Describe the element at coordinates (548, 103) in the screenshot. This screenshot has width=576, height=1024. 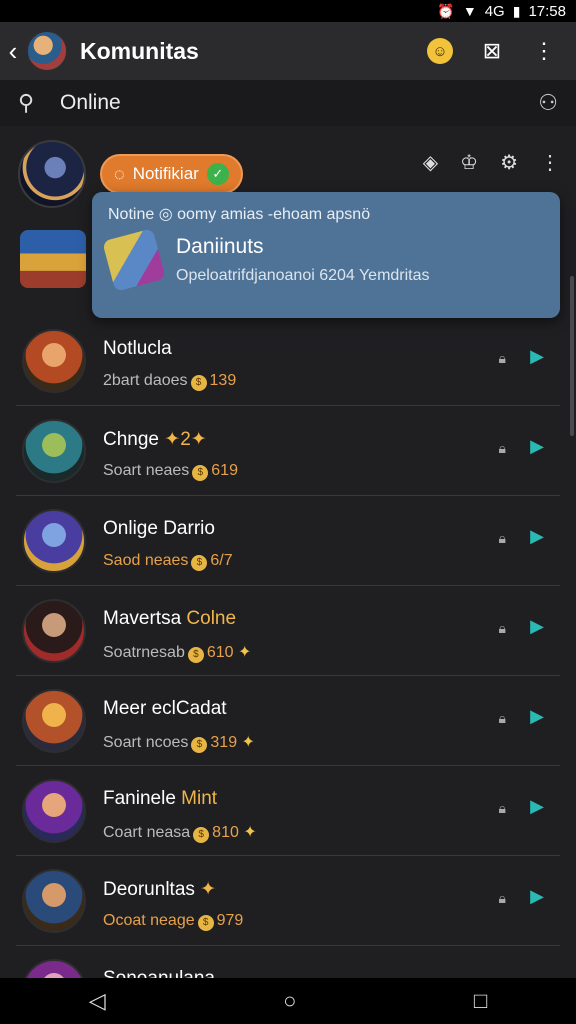
I see `user-icon: ⚇` at that location.